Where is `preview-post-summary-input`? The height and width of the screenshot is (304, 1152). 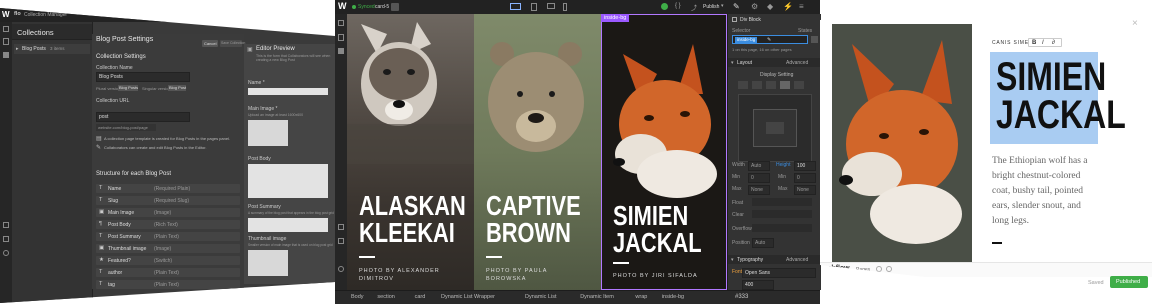 preview-post-summary-input is located at coordinates (288, 225).